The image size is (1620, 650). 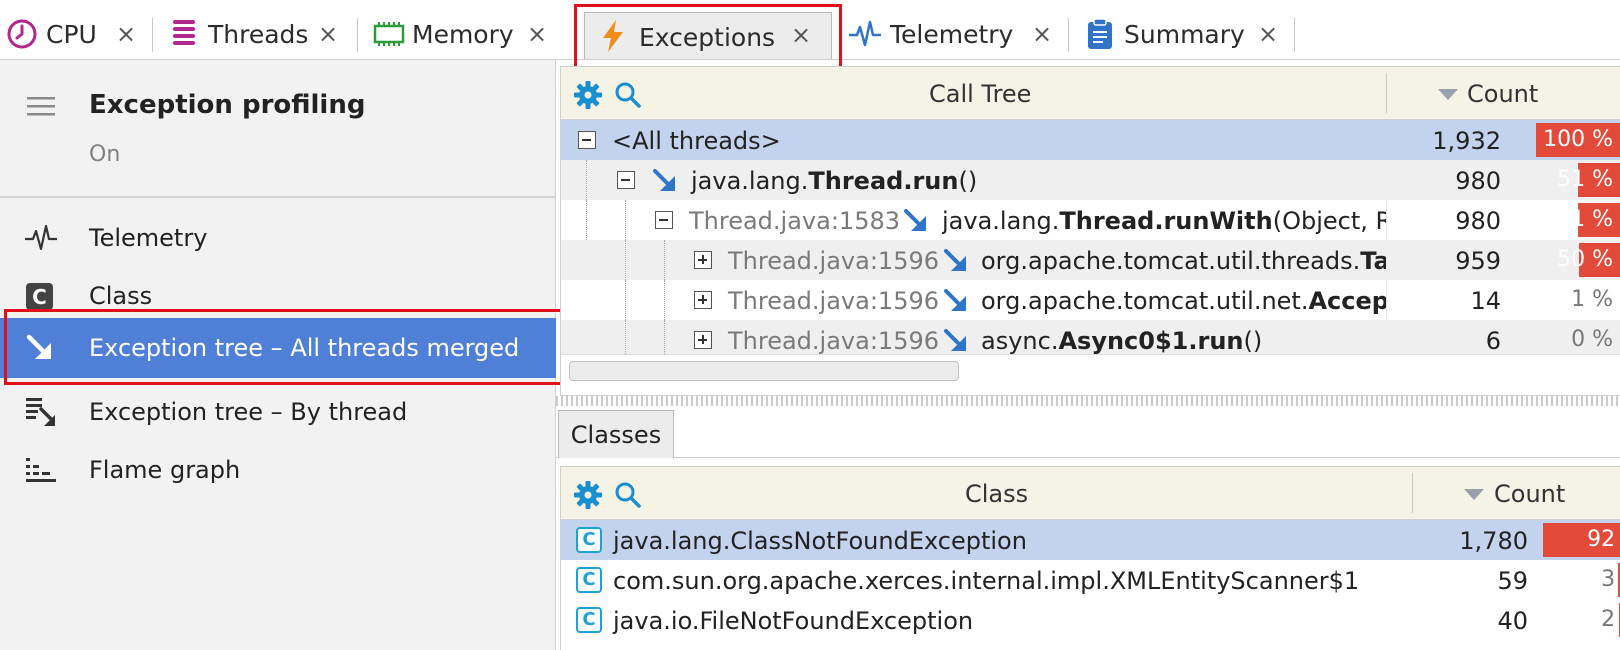 I want to click on tab-exceptions: Exceptions ×, so click(x=708, y=35).